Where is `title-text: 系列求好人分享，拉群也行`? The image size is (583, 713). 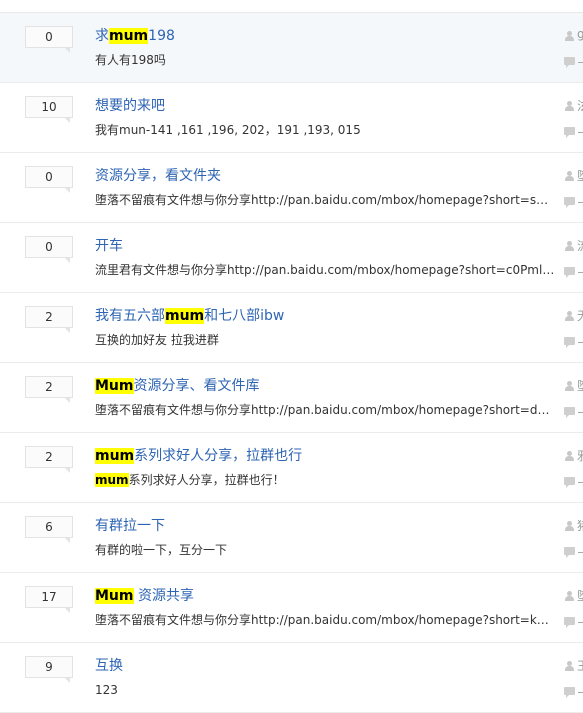 title-text: 系列求好人分享，拉群也行 is located at coordinates (218, 456).